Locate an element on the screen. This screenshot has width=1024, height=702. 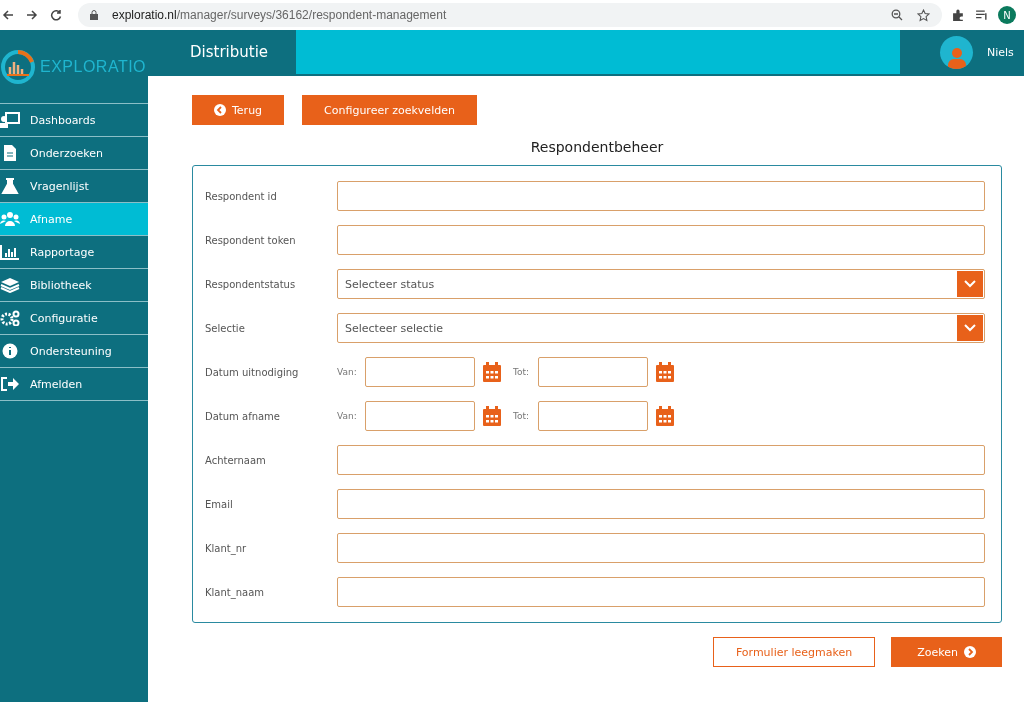
user-name: Niels is located at coordinates (1000, 52).